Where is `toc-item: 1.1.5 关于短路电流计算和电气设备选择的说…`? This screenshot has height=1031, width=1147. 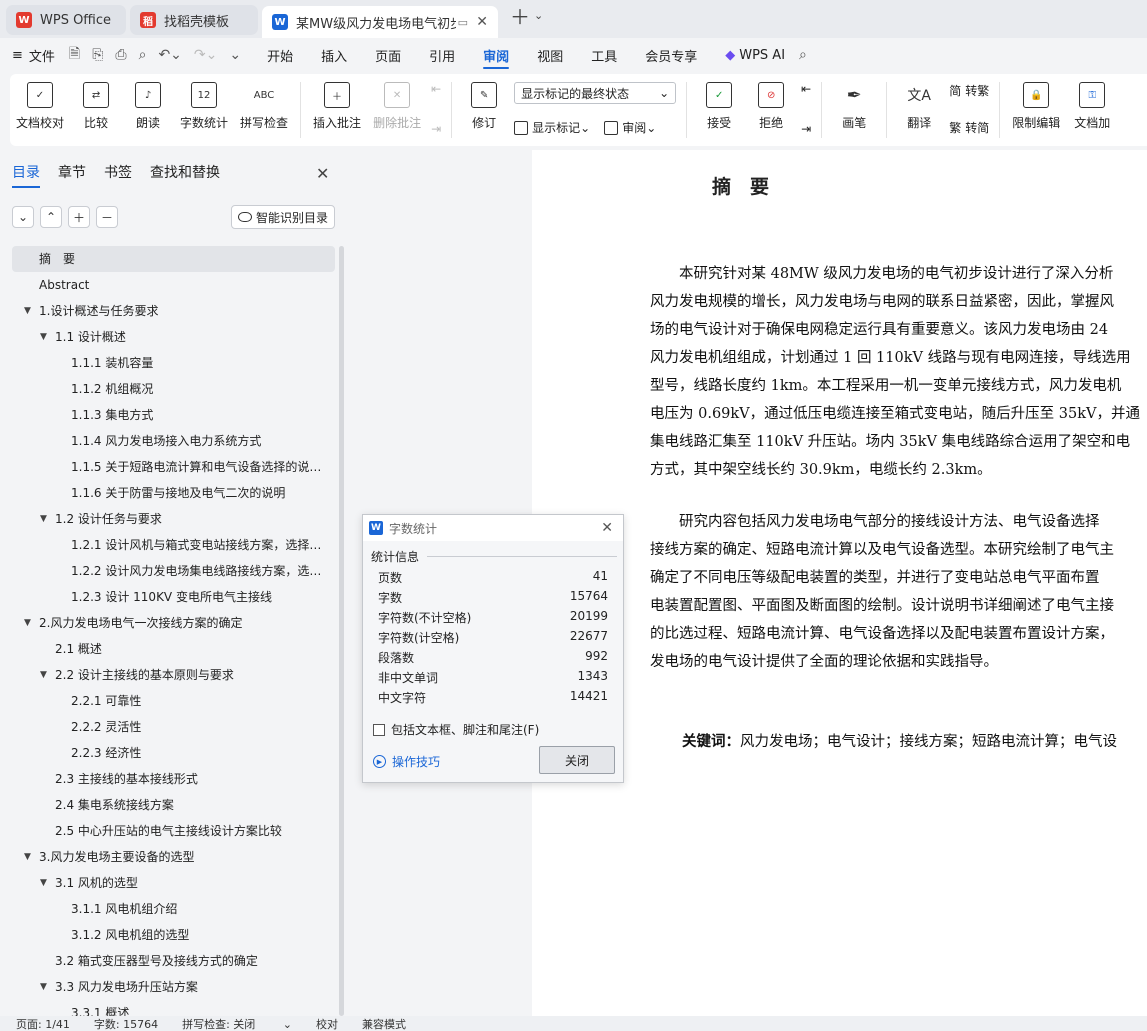 toc-item: 1.1.5 关于短路电流计算和电气设备选择的说… is located at coordinates (173, 467).